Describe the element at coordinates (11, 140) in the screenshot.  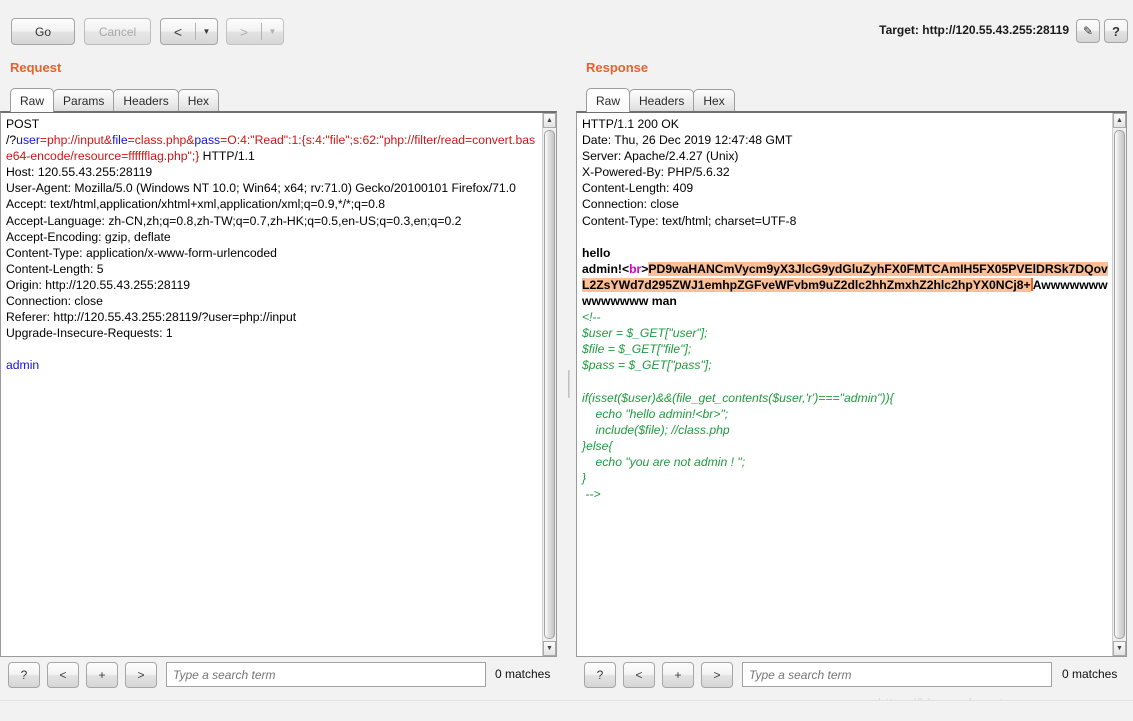
I see `request-path-prefix: /?` at that location.